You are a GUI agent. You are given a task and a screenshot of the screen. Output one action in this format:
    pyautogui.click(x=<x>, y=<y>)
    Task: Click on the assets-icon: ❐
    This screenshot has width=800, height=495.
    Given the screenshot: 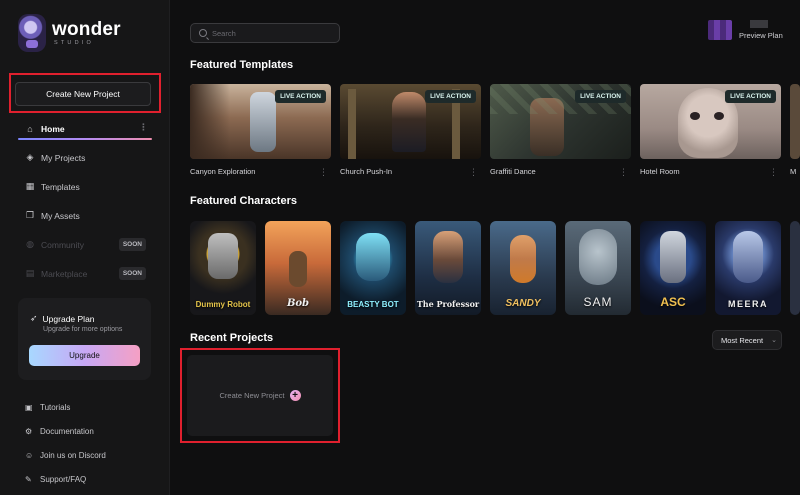 What is the action you would take?
    pyautogui.click(x=30, y=215)
    